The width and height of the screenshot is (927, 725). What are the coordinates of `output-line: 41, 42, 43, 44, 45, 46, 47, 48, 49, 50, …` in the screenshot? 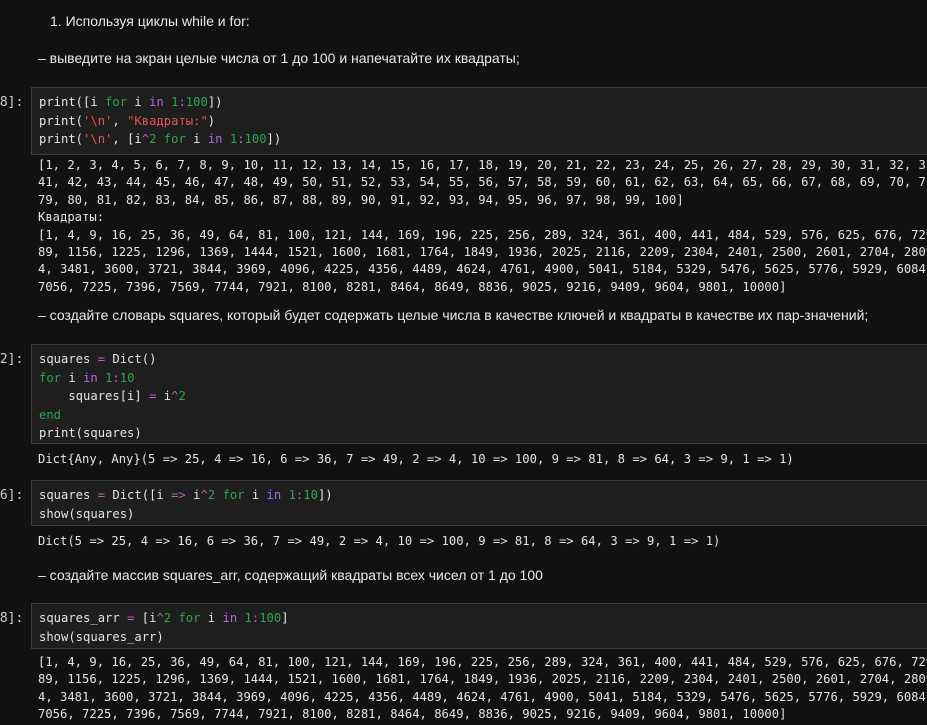 It's located at (482, 182).